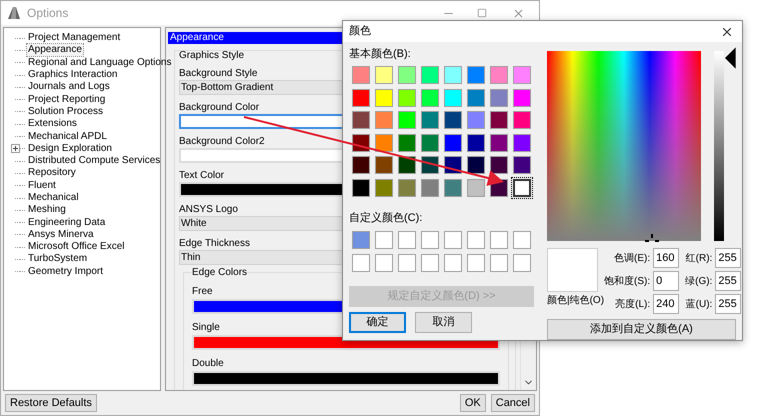 This screenshot has height=416, width=760. Describe the element at coordinates (220, 273) in the screenshot. I see `group-title: Edge Colors` at that location.